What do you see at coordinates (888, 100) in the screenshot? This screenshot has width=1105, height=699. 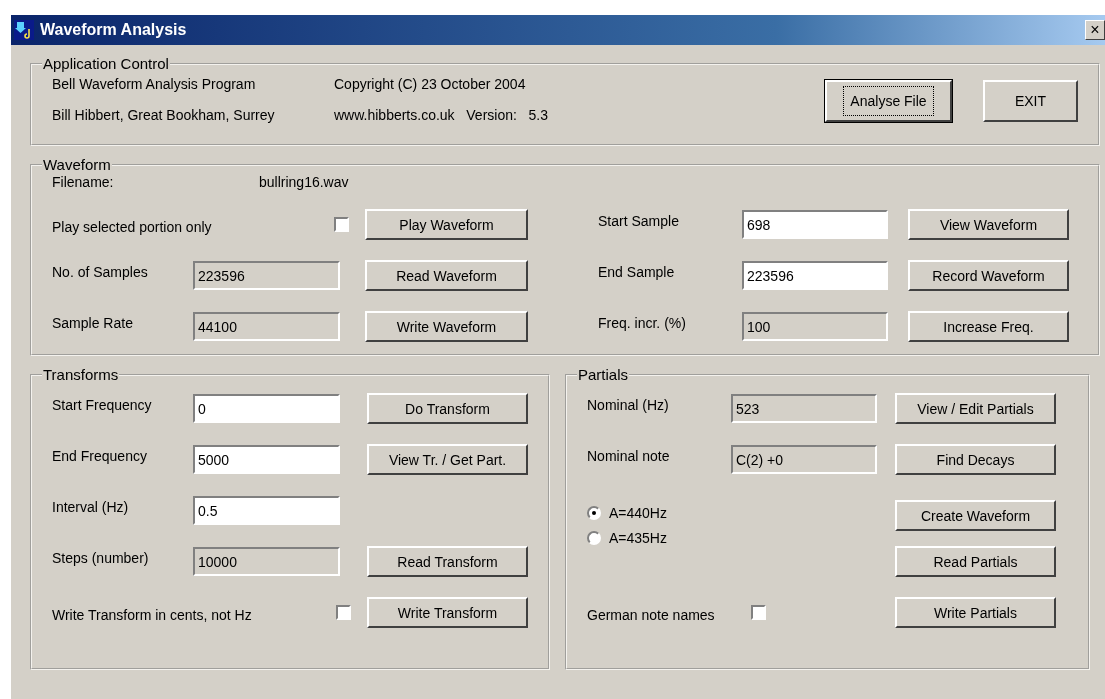 I see `action-button: Analyse File` at bounding box center [888, 100].